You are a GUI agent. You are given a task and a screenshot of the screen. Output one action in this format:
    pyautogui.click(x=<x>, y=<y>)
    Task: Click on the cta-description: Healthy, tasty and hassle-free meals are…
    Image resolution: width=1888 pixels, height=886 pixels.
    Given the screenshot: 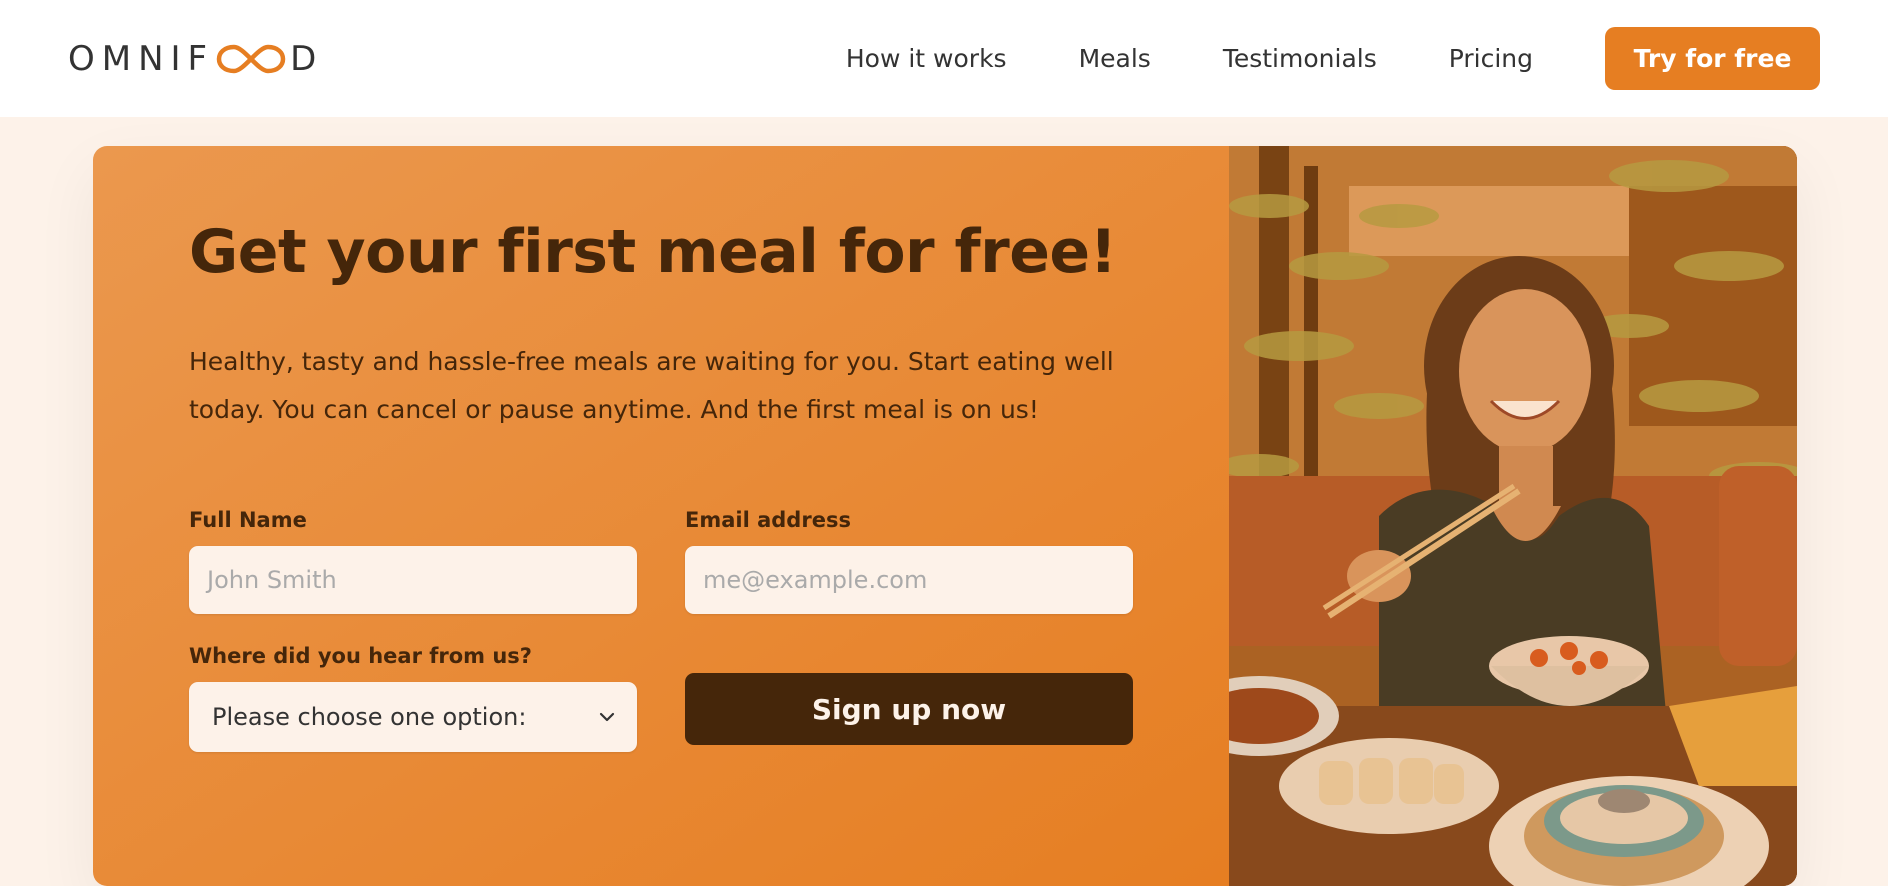 What is the action you would take?
    pyautogui.click(x=651, y=385)
    